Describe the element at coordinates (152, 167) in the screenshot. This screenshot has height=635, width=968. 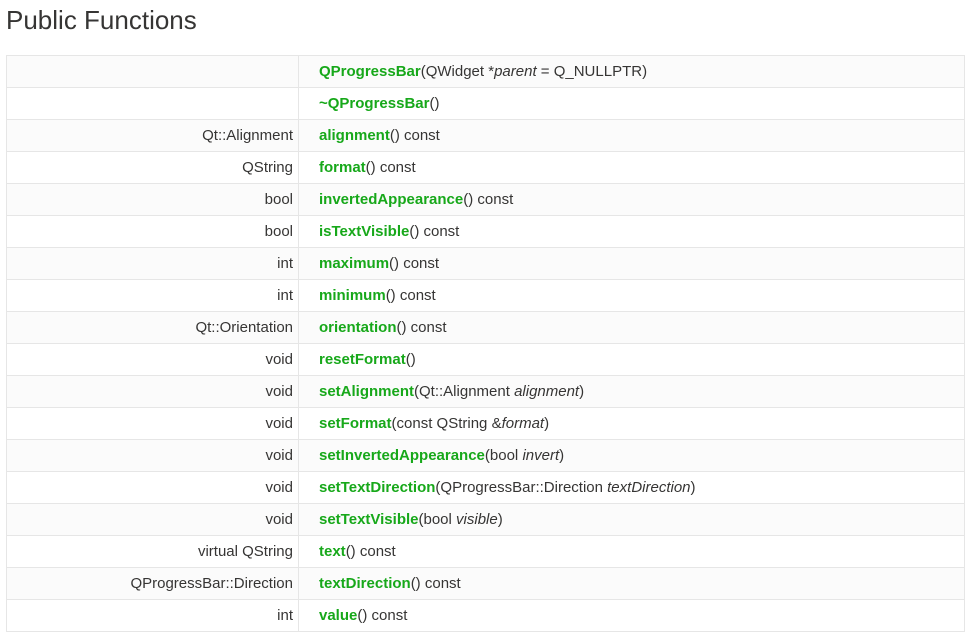
I see `return-type: QString` at that location.